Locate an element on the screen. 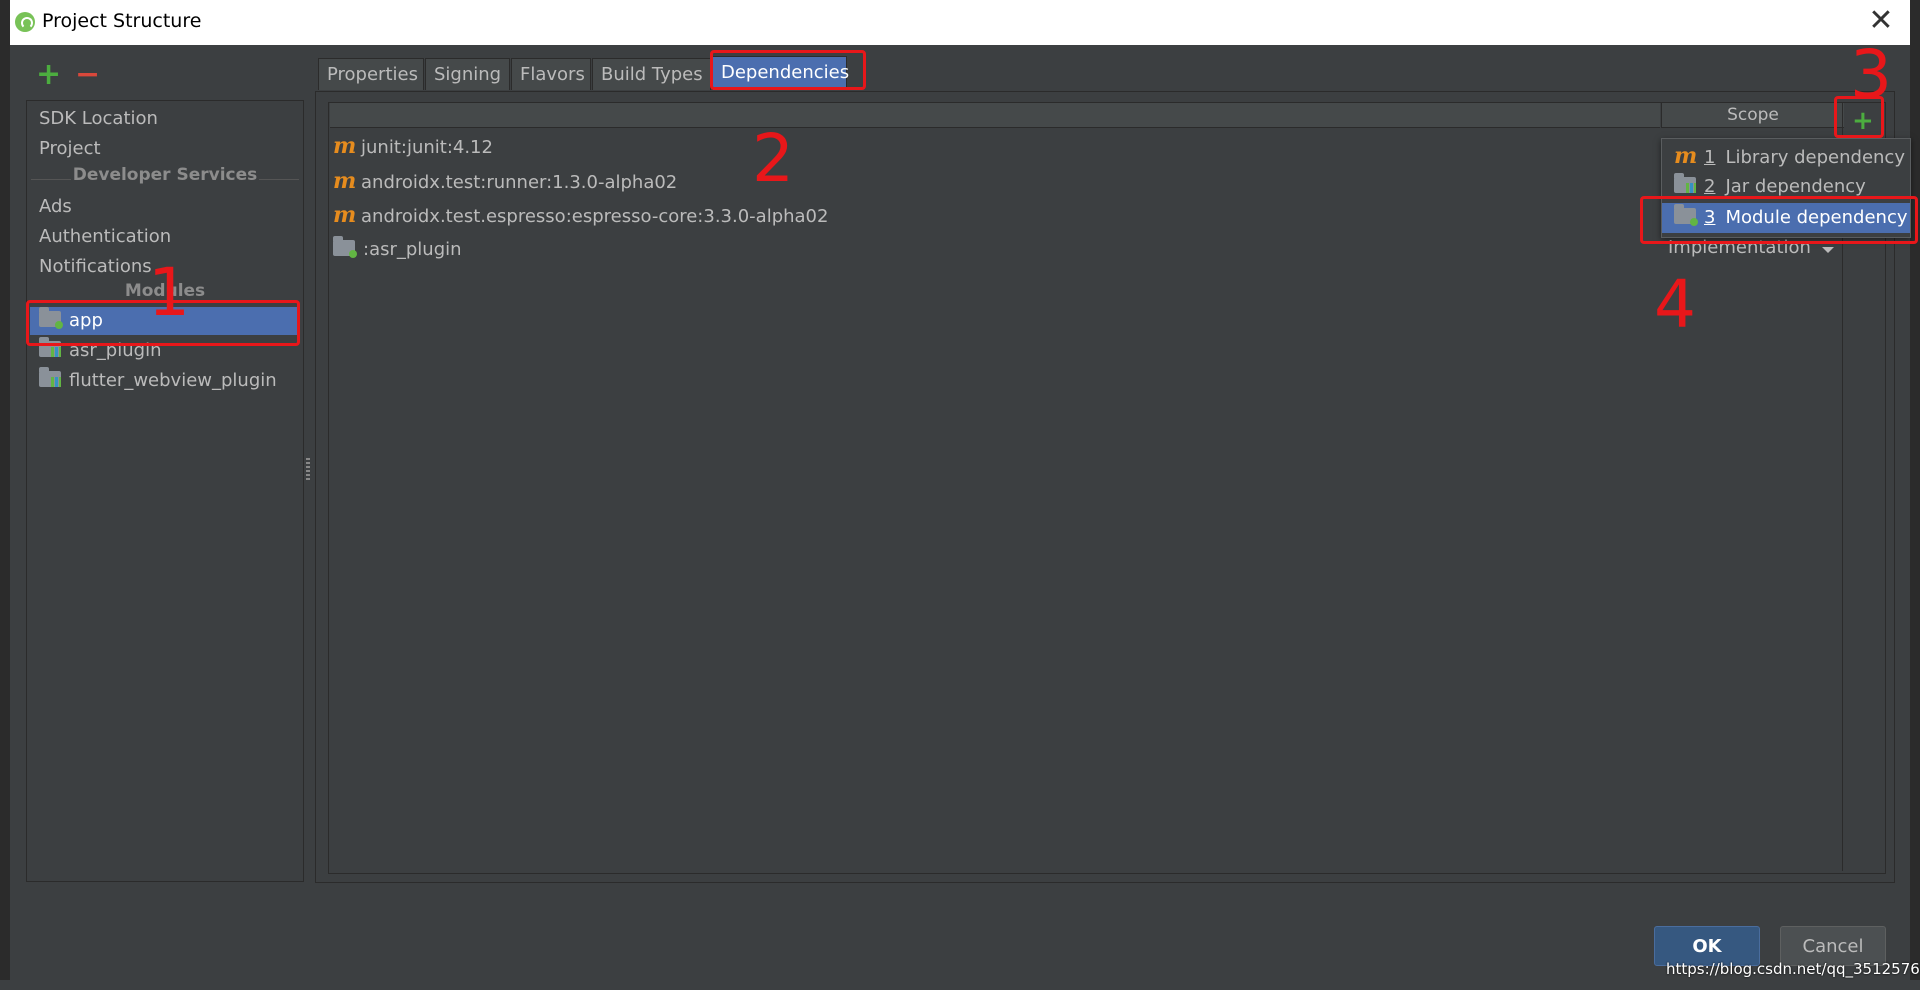 This screenshot has height=990, width=1920. popup-item-number: 1 is located at coordinates (1710, 157).